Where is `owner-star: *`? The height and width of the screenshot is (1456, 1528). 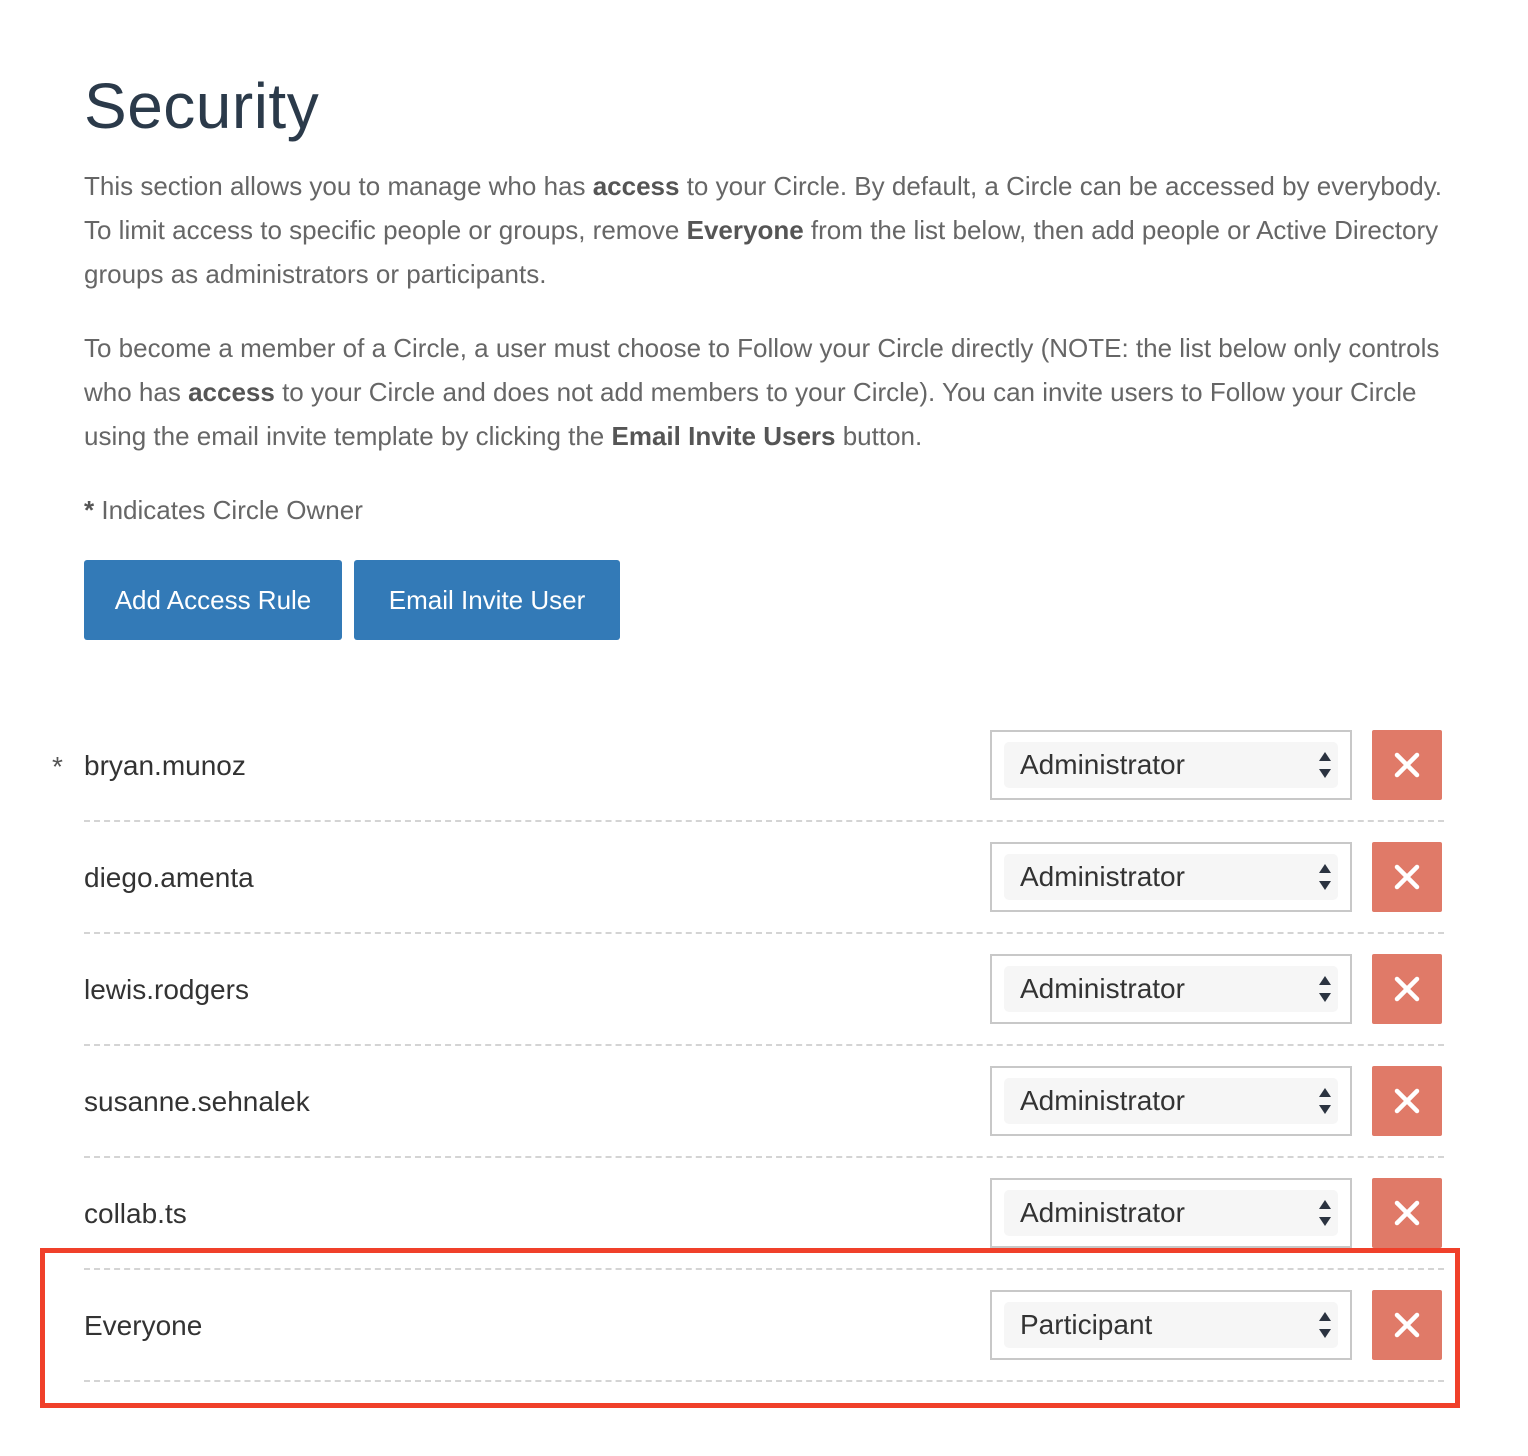 owner-star: * is located at coordinates (57, 766).